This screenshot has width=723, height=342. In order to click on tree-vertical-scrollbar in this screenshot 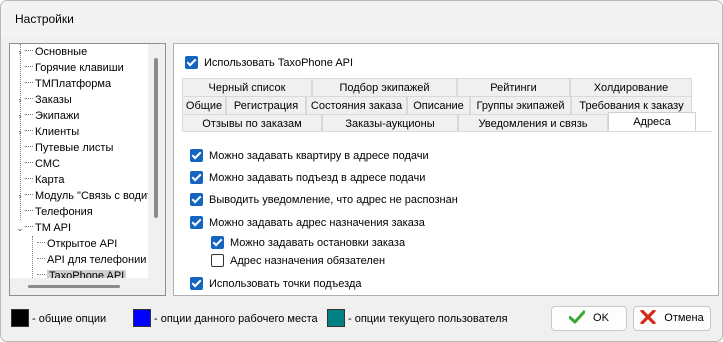, I will do `click(156, 162)`.